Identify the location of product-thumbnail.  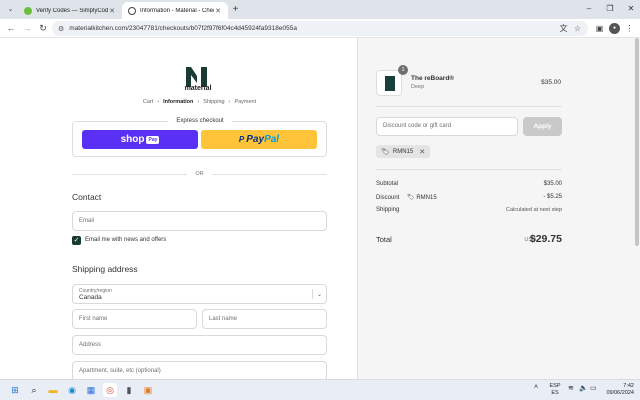
(389, 83).